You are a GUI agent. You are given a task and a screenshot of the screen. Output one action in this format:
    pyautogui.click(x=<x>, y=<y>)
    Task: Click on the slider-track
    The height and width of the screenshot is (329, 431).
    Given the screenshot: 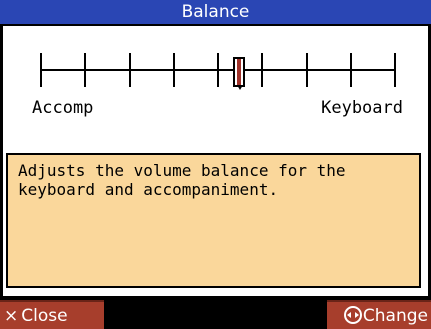 What is the action you would take?
    pyautogui.click(x=218, y=70)
    